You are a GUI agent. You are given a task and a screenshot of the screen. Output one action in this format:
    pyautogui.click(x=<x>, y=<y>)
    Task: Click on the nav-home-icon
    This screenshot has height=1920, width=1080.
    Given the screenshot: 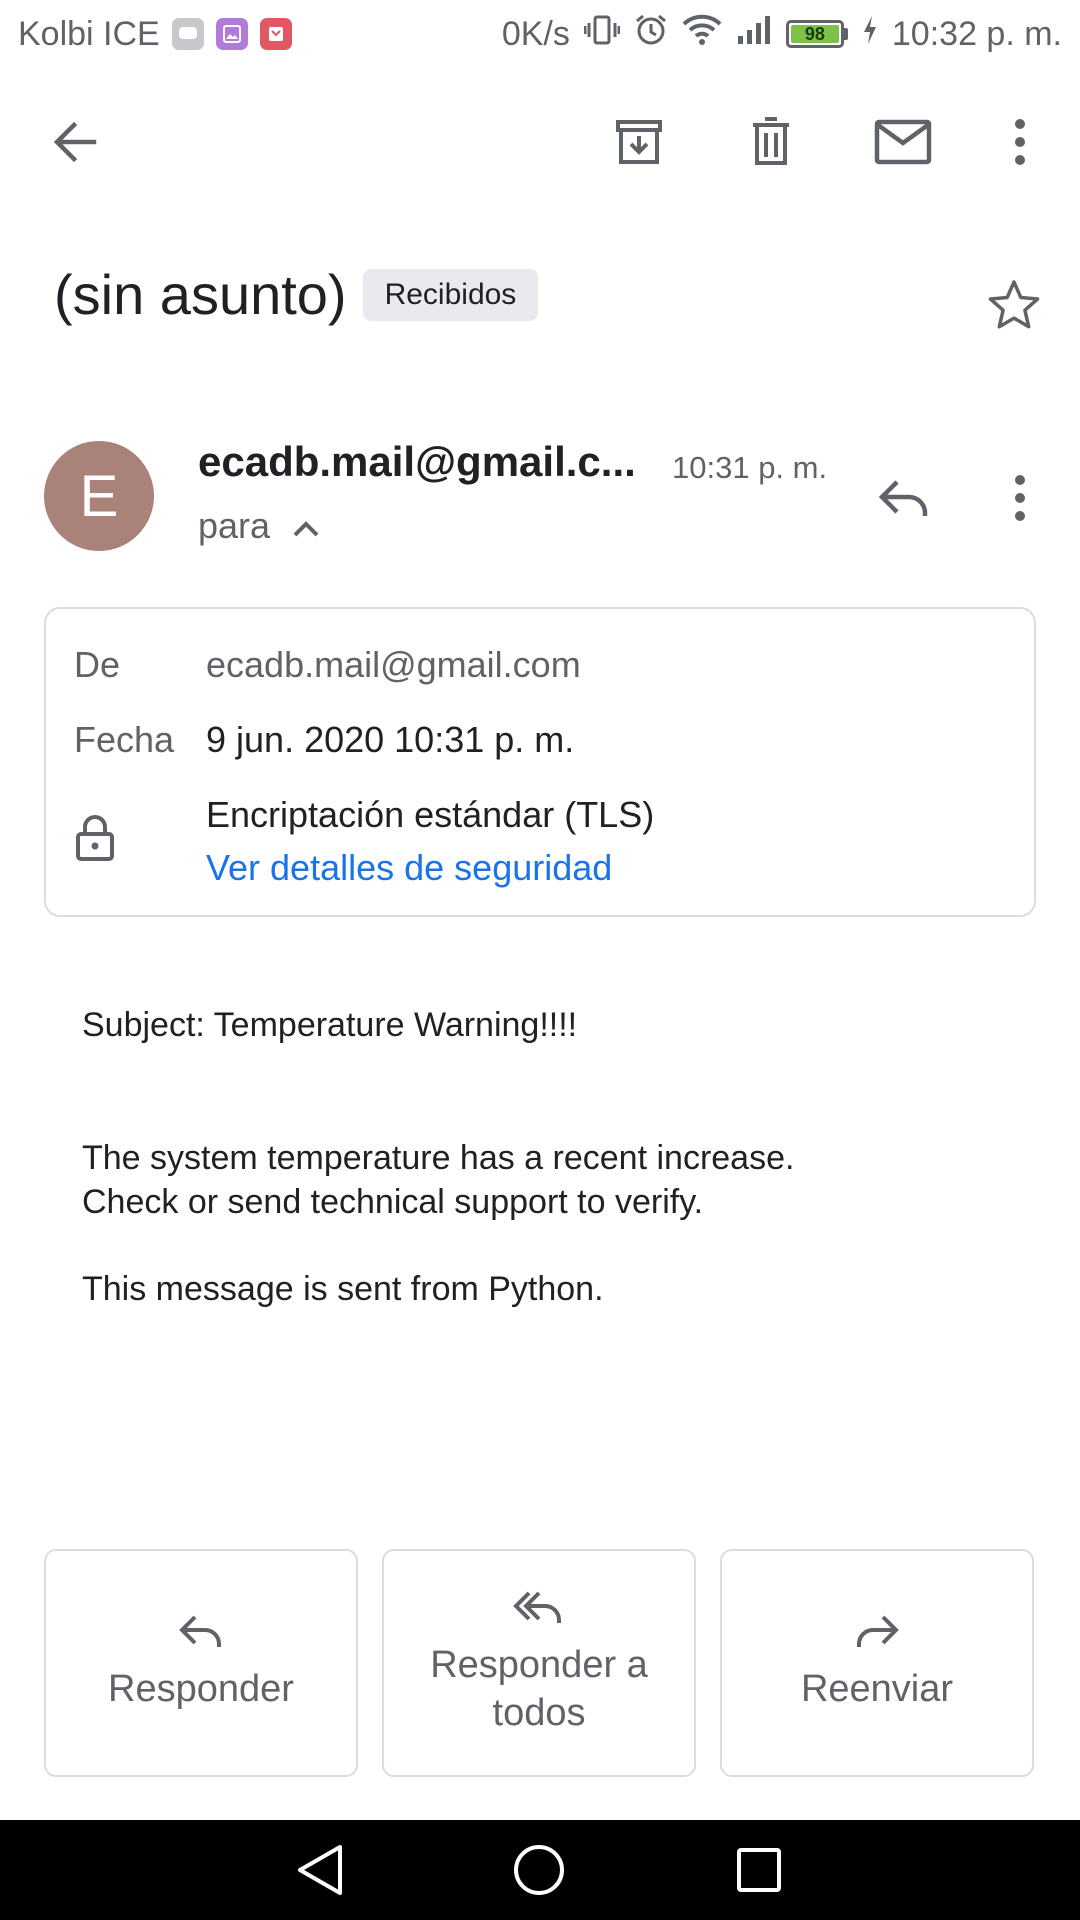 What is the action you would take?
    pyautogui.click(x=539, y=1870)
    